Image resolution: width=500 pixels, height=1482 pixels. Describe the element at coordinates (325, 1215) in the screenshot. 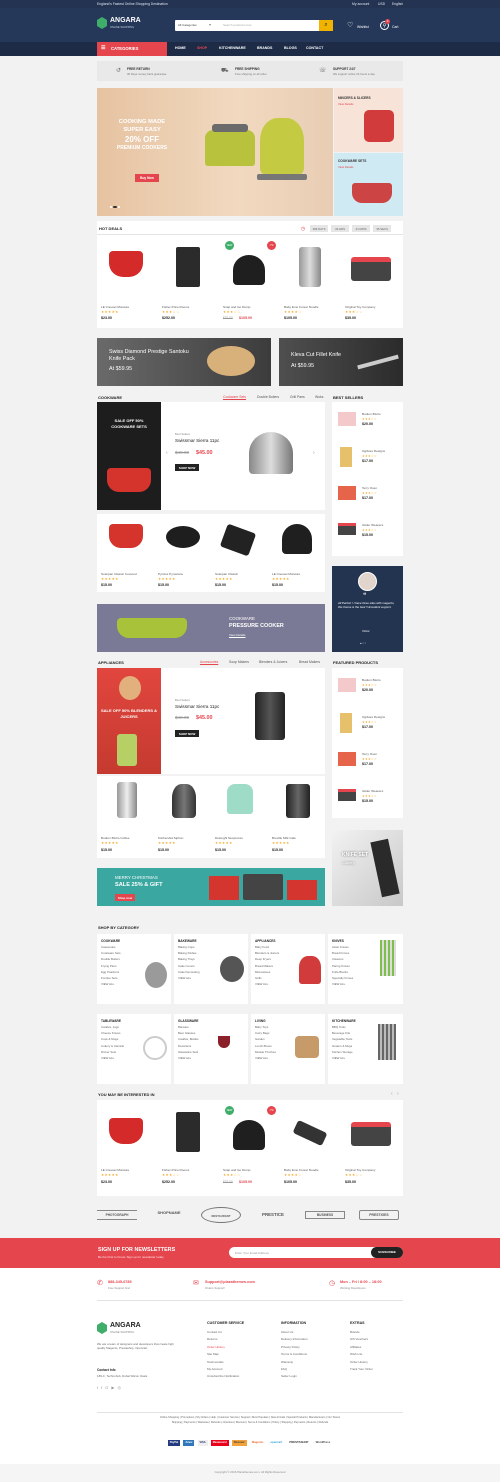

I see `brand-logo: BUSINESS` at that location.